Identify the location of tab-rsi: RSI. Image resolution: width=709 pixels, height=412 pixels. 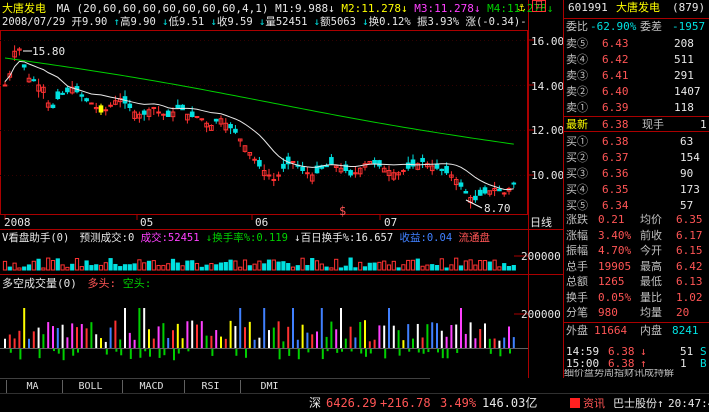
(210, 386).